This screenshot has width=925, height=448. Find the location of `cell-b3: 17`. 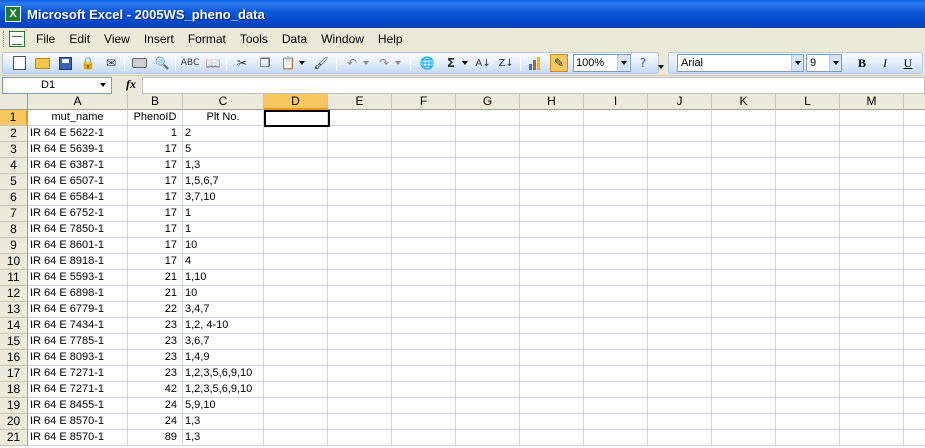

cell-b3: 17 is located at coordinates (155, 150).